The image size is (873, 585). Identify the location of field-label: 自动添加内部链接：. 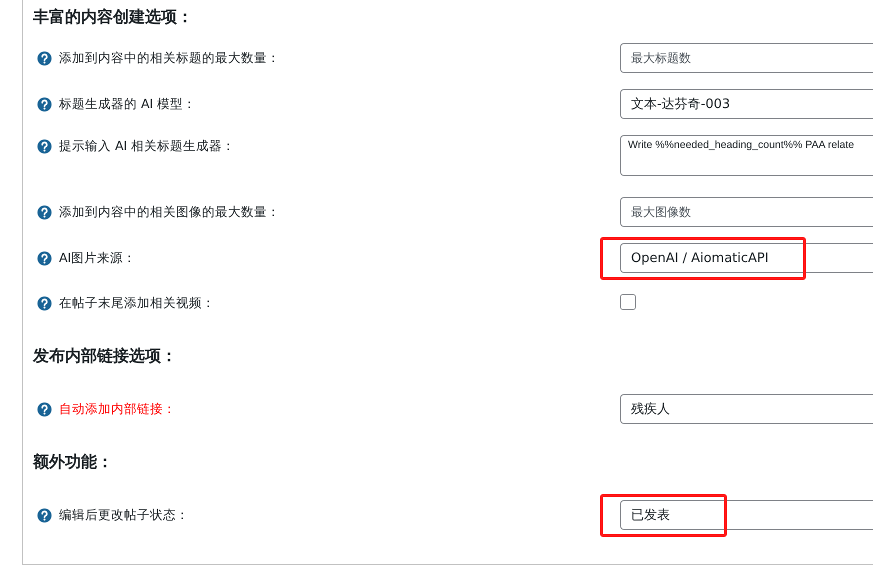
(117, 409).